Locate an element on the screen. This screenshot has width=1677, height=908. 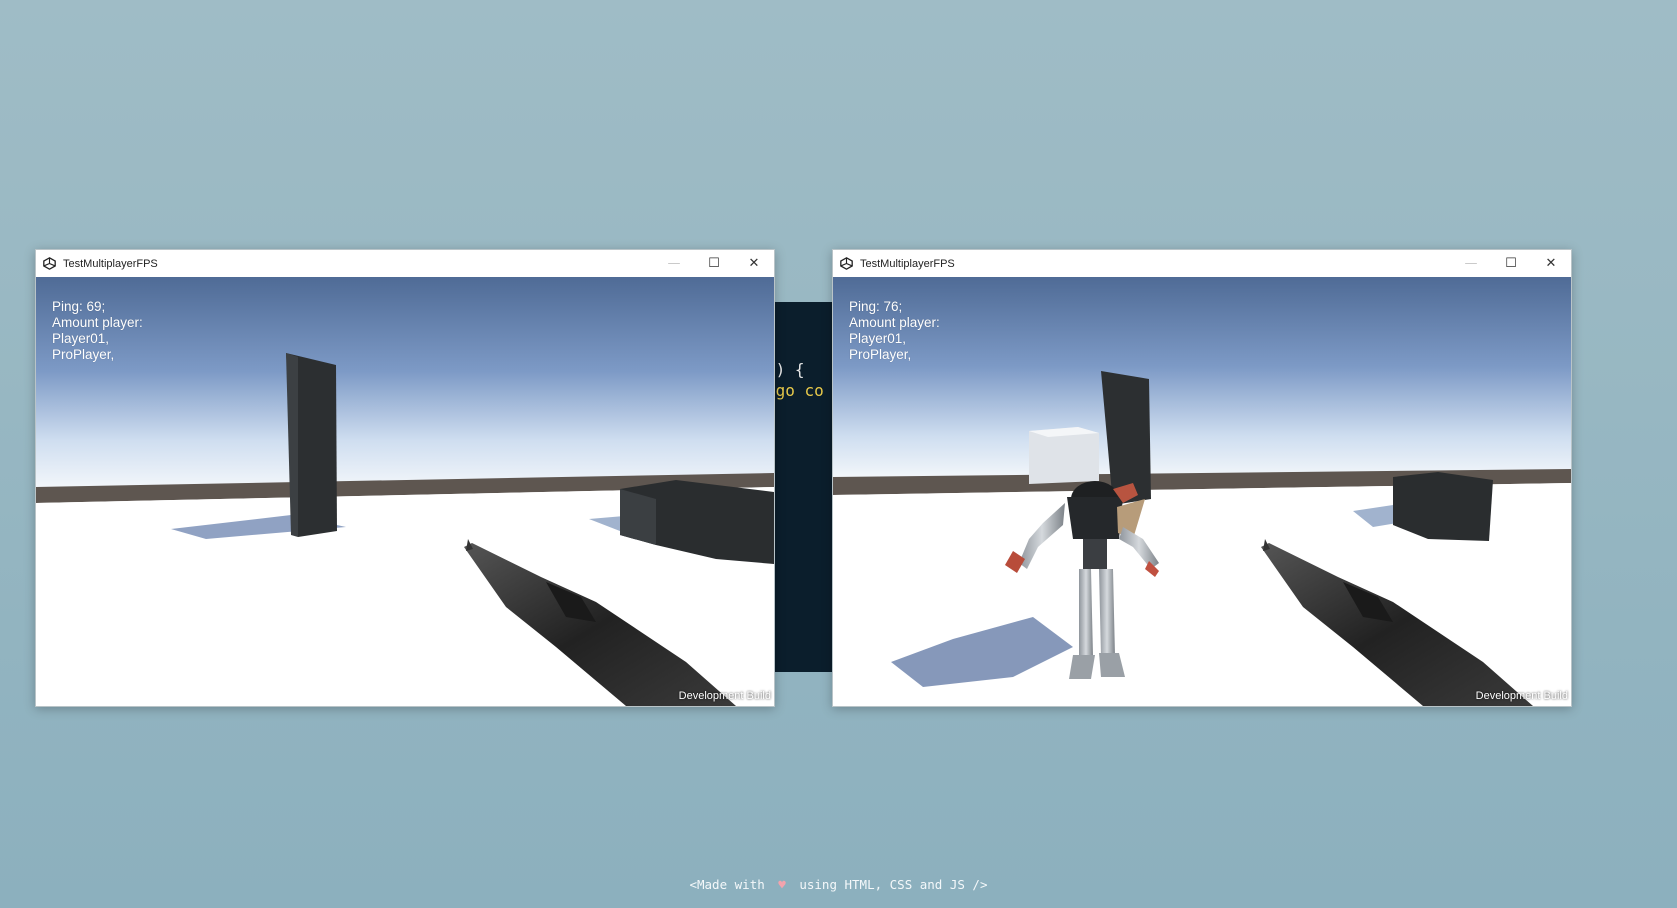
footer-prefix: <Made with is located at coordinates (727, 884).